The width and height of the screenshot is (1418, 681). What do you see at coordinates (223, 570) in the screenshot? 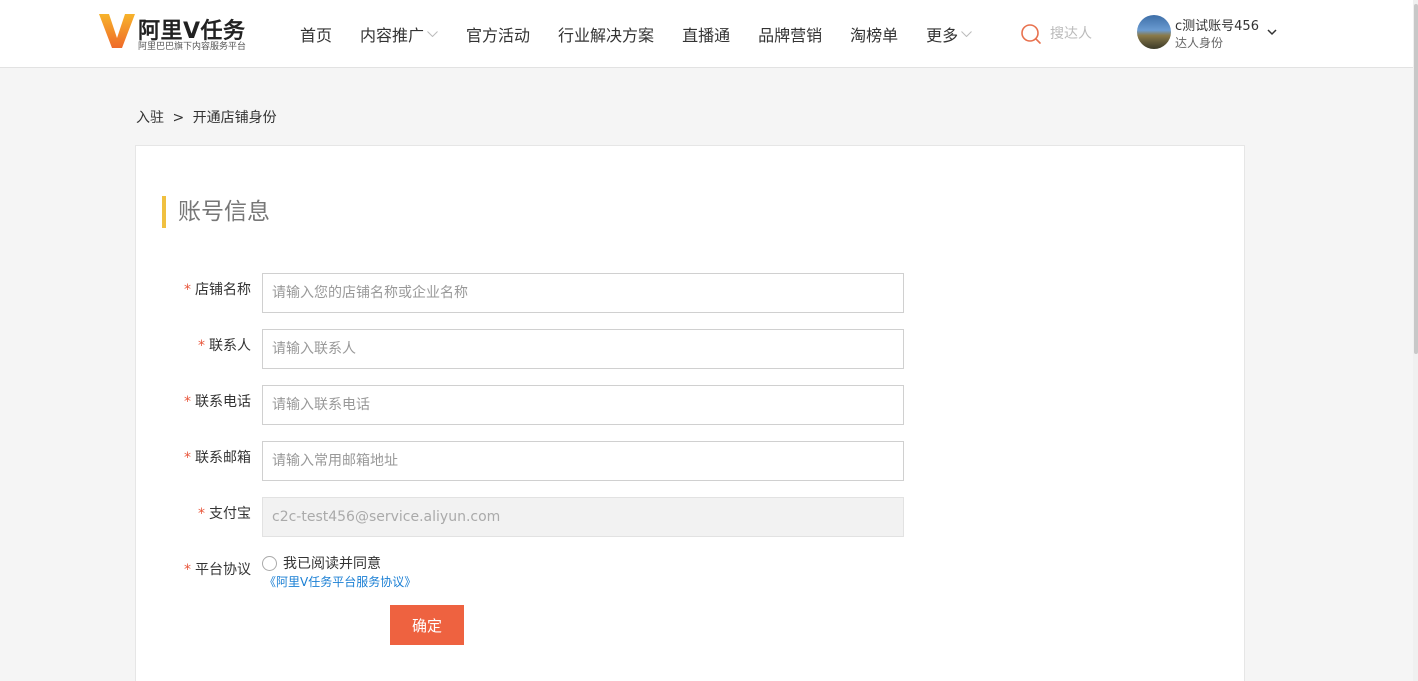
I see `label-text: 平台协议` at bounding box center [223, 570].